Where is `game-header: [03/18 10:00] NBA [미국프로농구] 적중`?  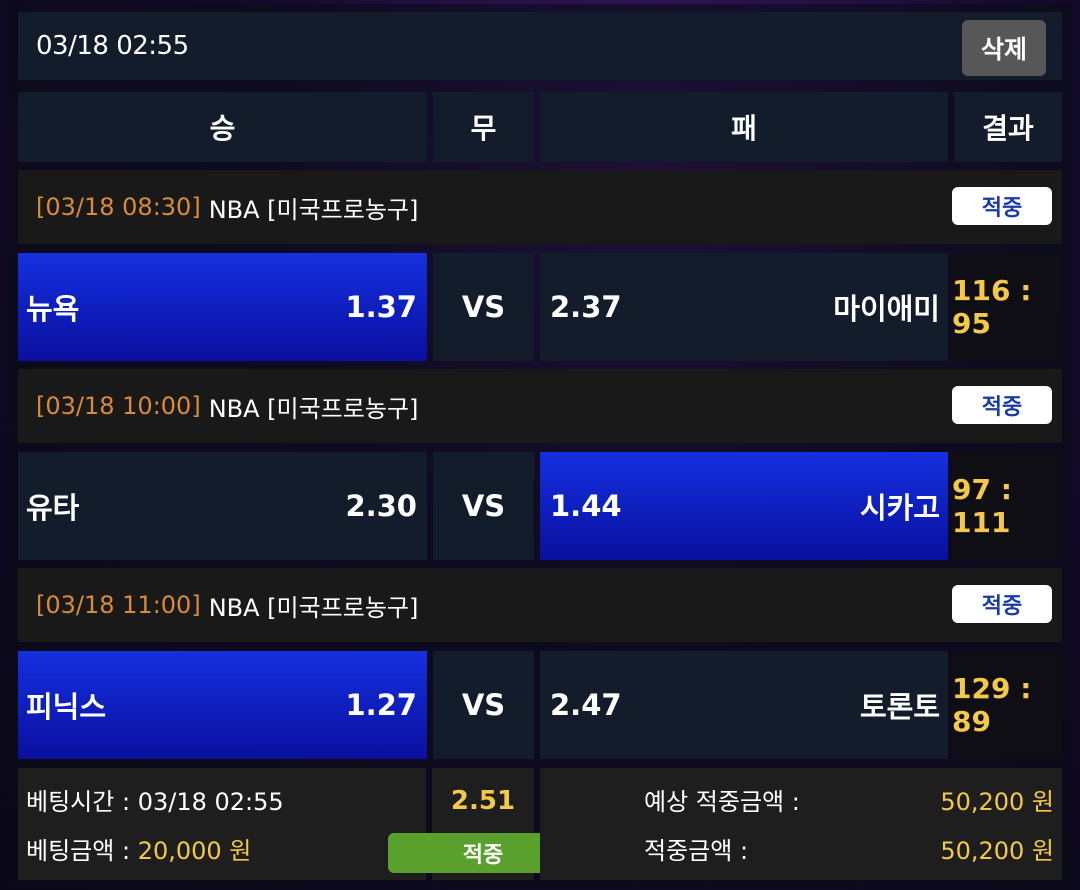 game-header: [03/18 10:00] NBA [미국프로농구] 적중 is located at coordinates (540, 406).